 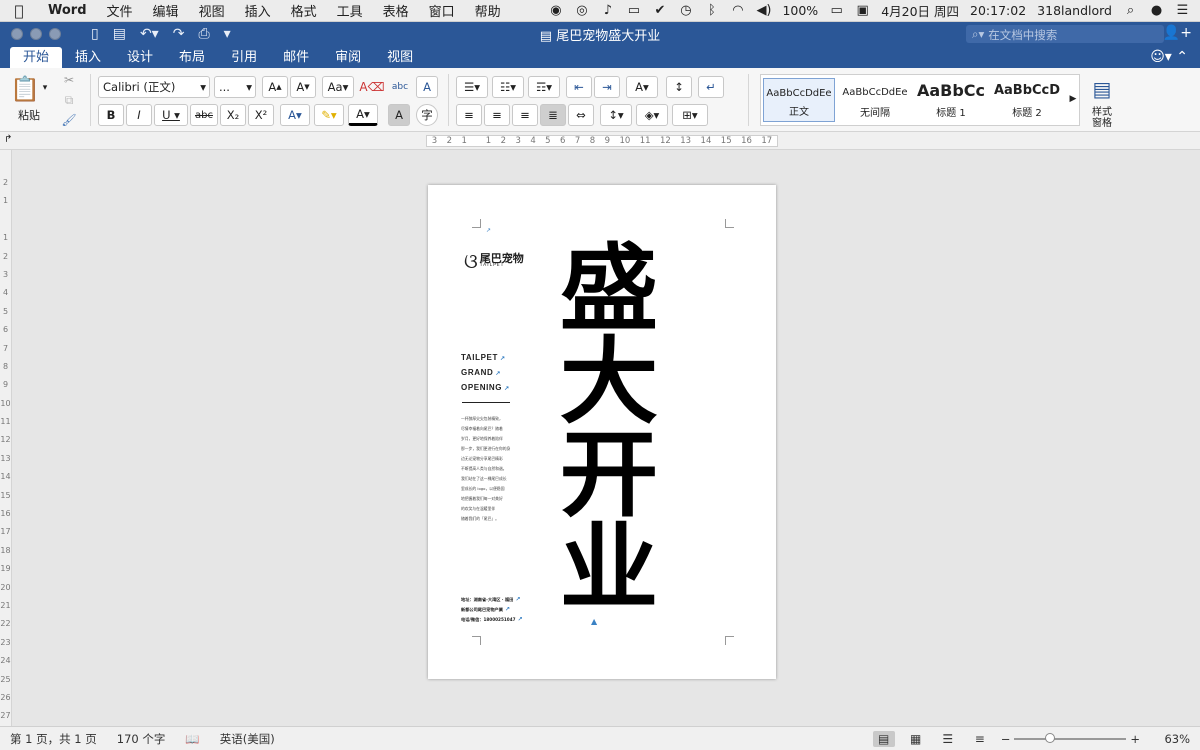 I want to click on styles-pane-label: 样式 窗格, so click(x=1102, y=118).